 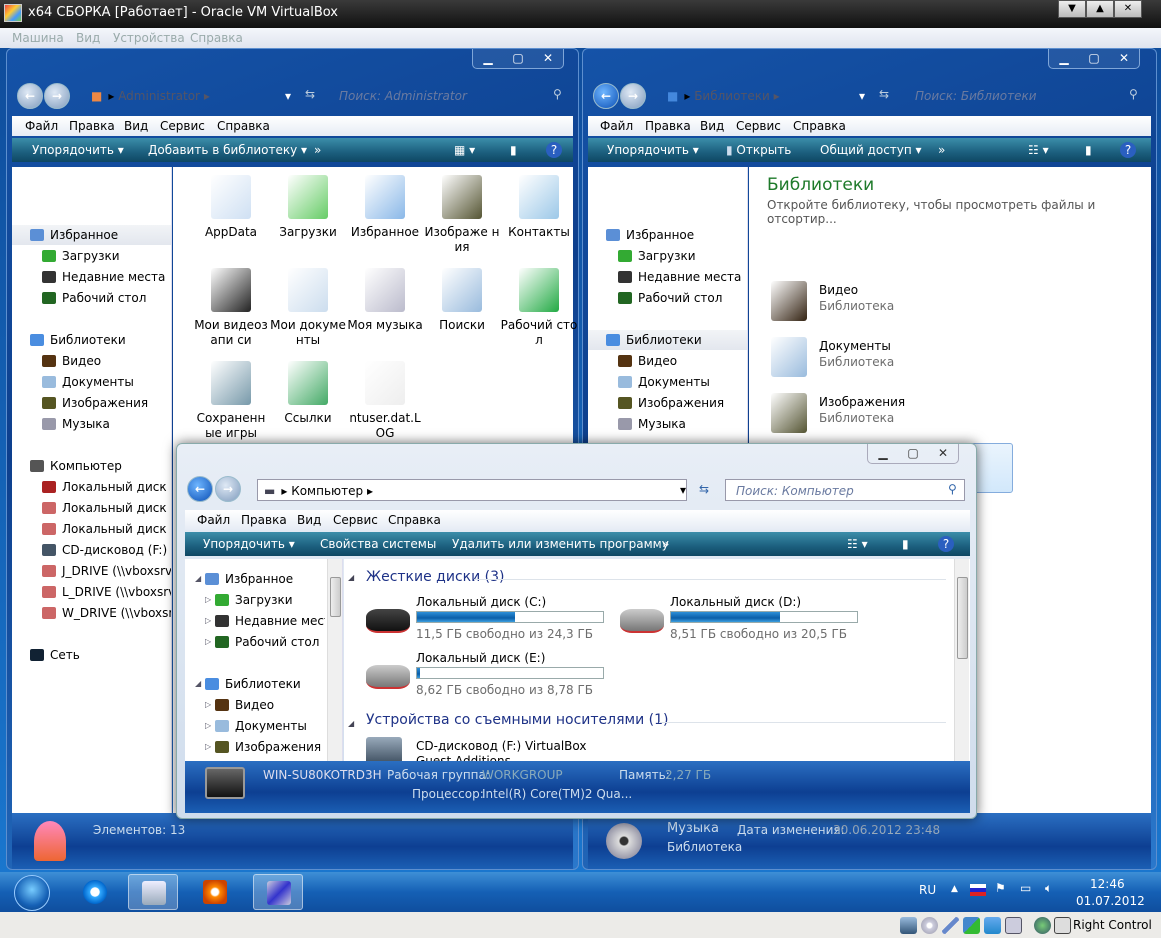 What do you see at coordinates (153, 892) in the screenshot?
I see `taskbar-explorer` at bounding box center [153, 892].